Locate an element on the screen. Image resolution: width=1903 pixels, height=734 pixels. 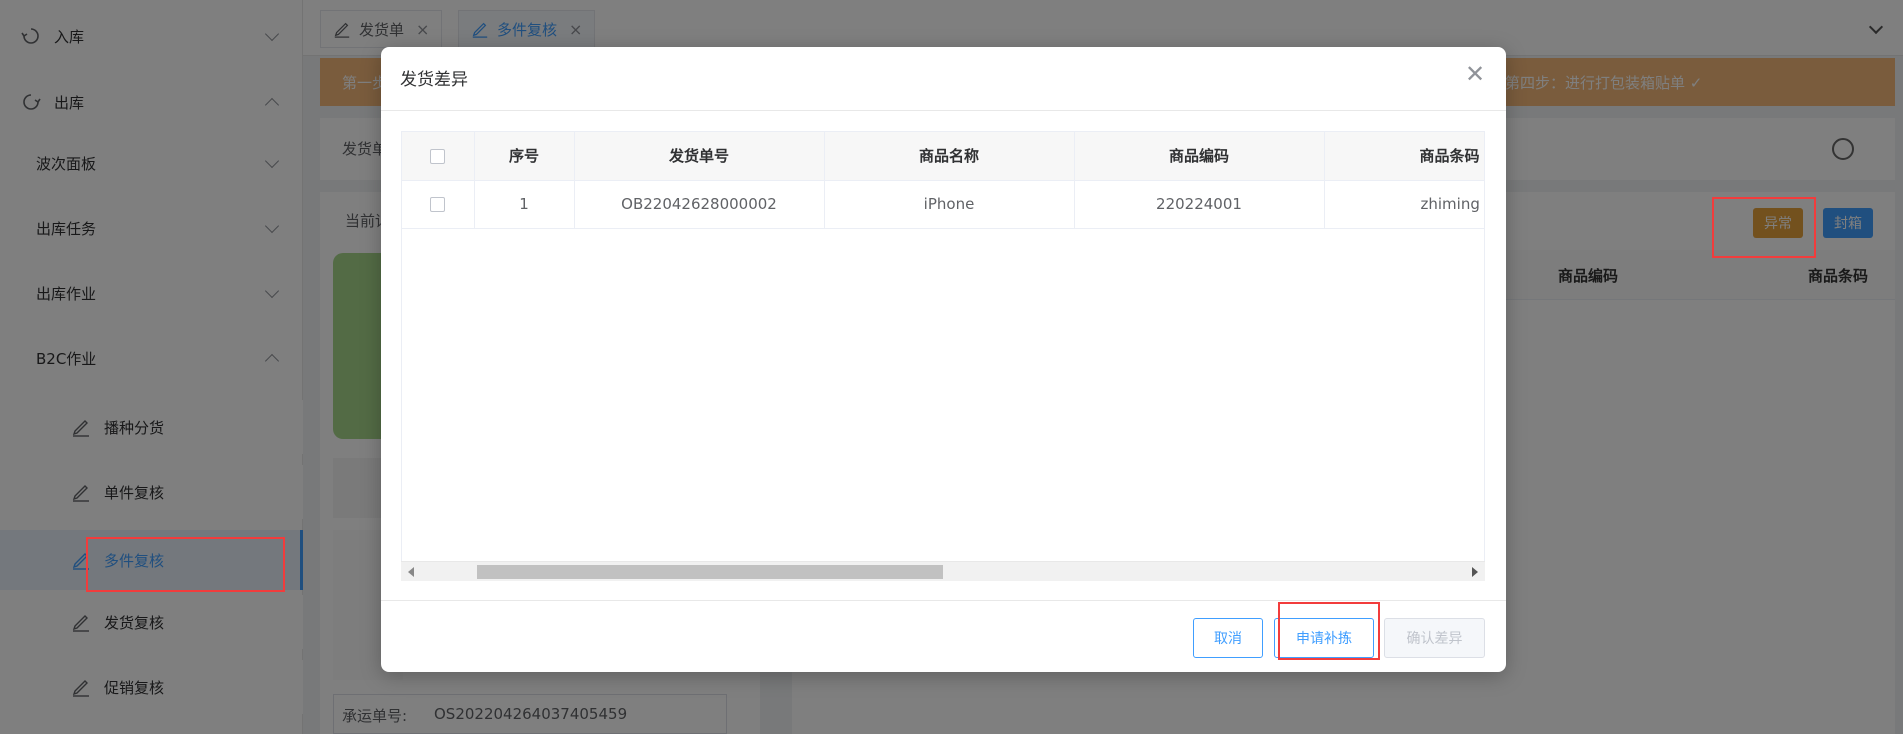
select-all-cell is located at coordinates (438, 156).